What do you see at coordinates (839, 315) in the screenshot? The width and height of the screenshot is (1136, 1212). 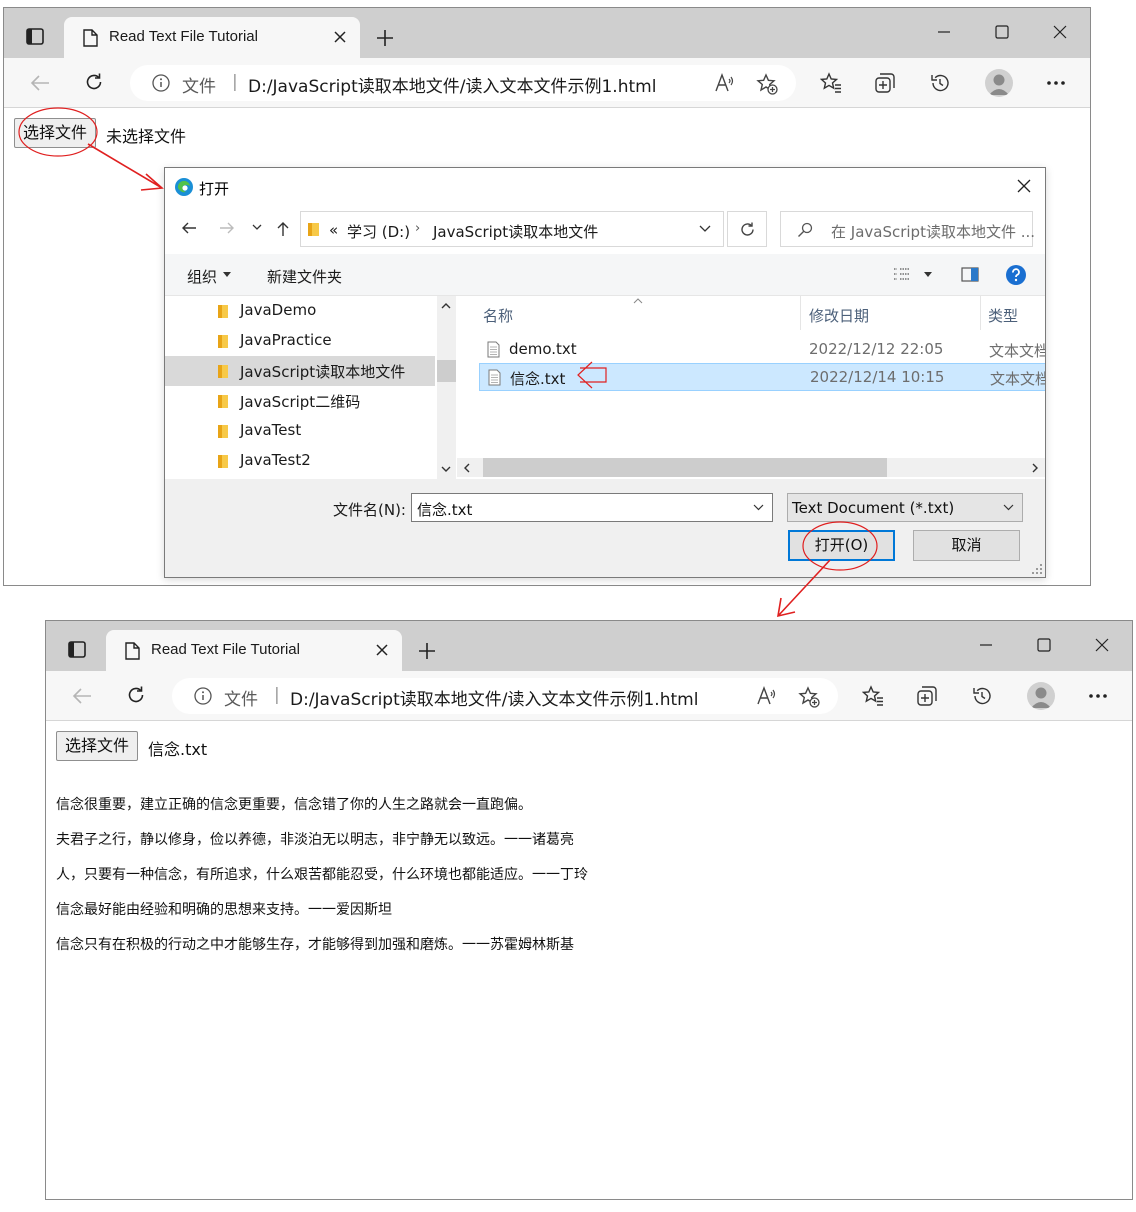 I see `column-header-modified: 修改日期` at bounding box center [839, 315].